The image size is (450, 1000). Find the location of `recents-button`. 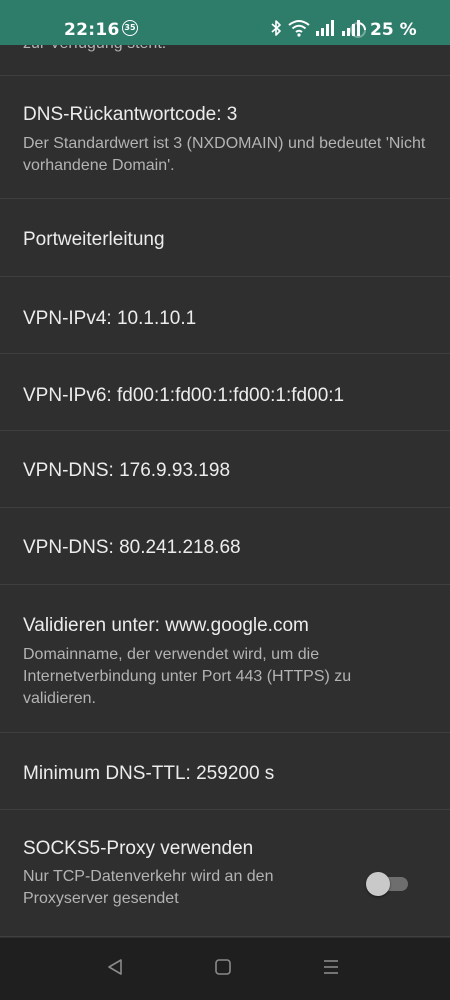

recents-button is located at coordinates (331, 969).